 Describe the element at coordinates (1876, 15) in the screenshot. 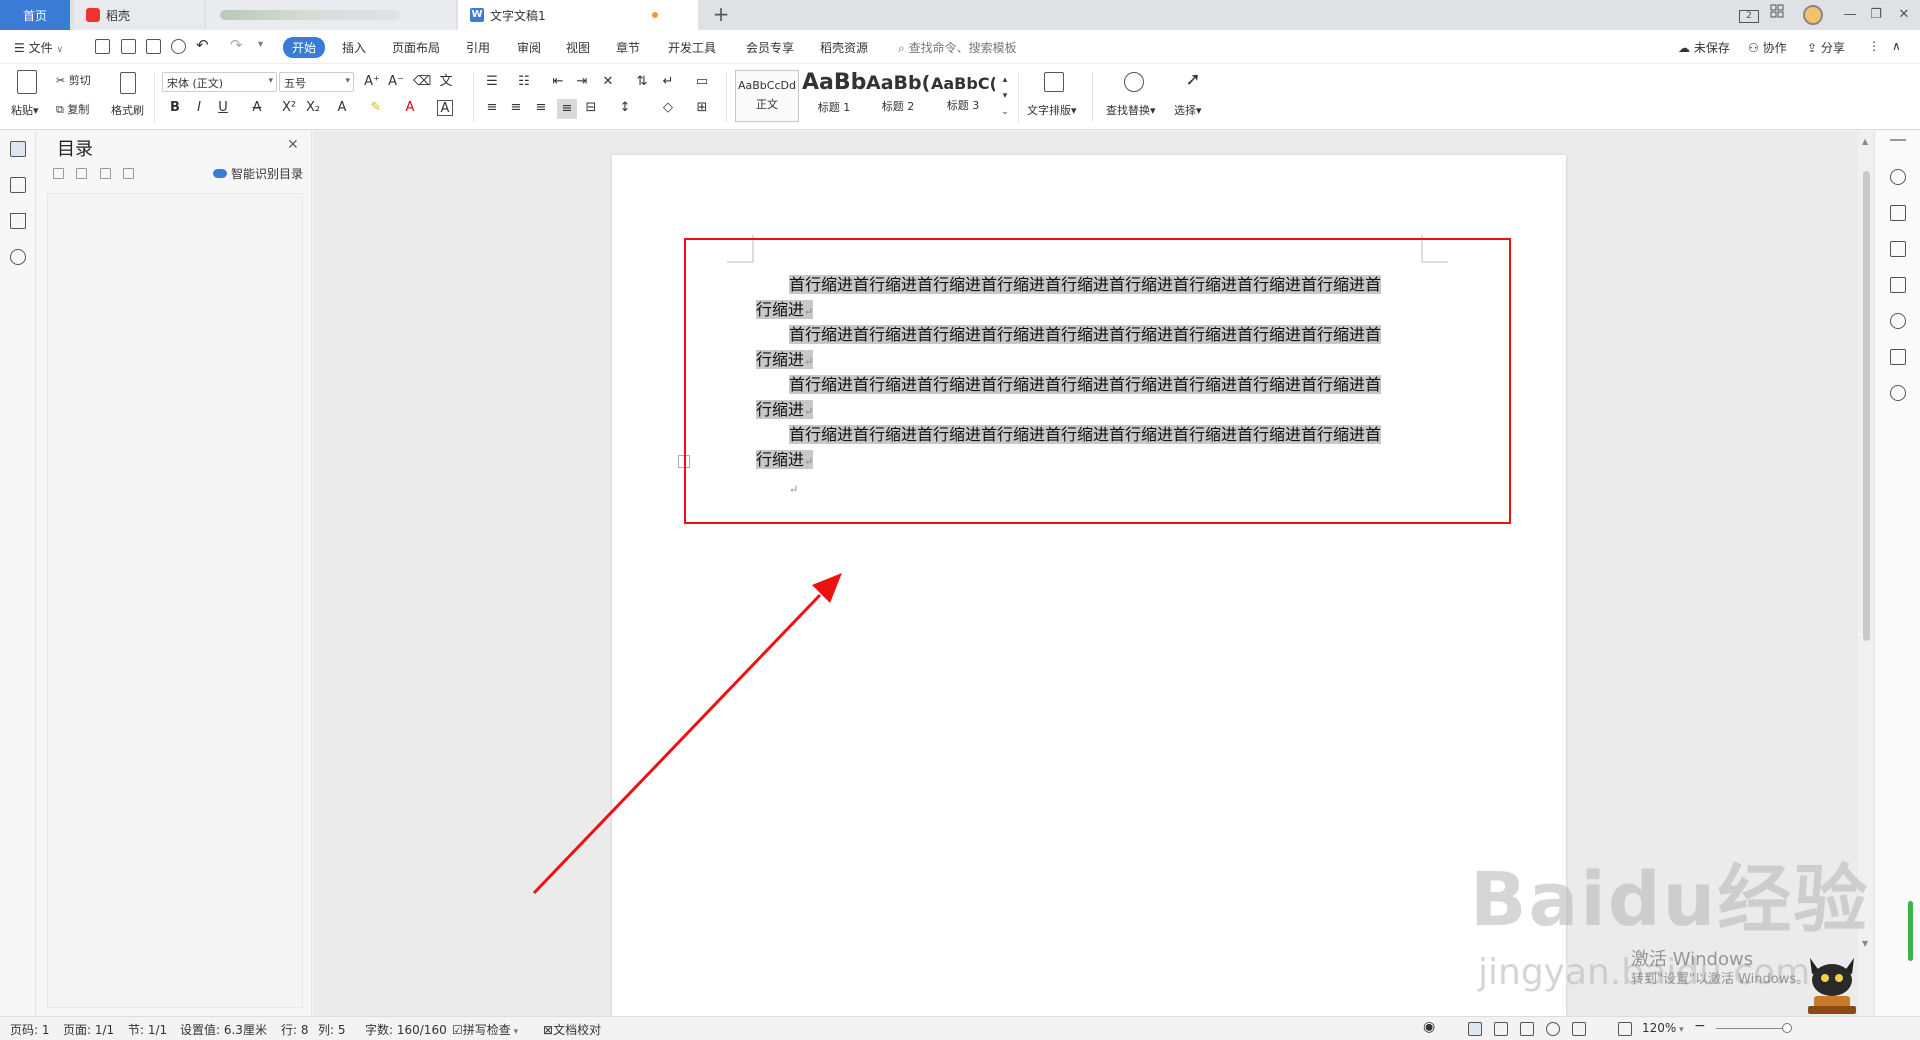

I see `restore-button: ❐` at that location.